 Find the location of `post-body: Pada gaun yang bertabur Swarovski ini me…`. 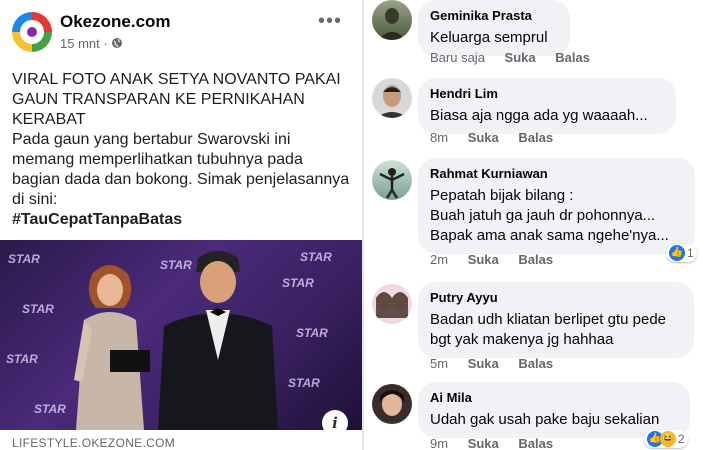

post-body: Pada gaun yang bertabur Swarovski ini me… is located at coordinates (181, 169).